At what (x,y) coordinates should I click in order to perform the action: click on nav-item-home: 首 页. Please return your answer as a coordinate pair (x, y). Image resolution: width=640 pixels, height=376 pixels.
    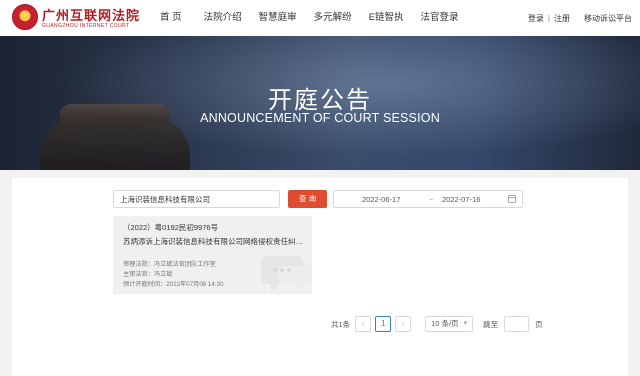
    Looking at the image, I should click on (171, 18).